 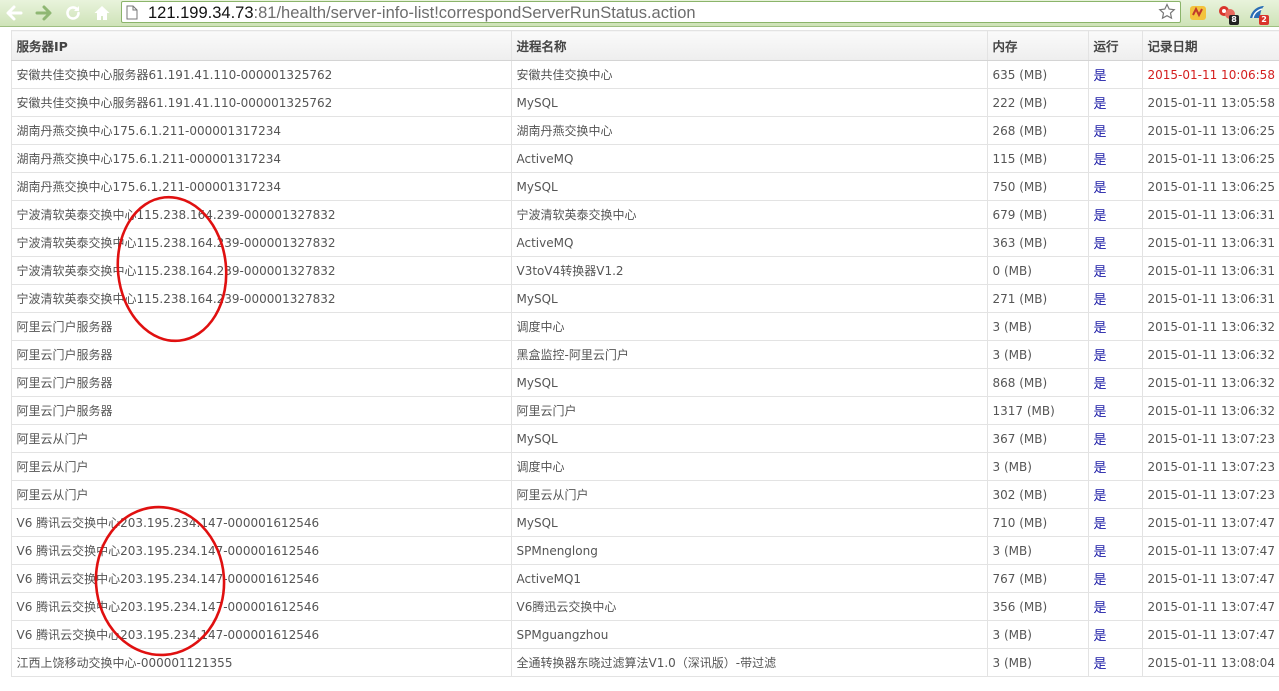 I want to click on home-icon, so click(x=102, y=13).